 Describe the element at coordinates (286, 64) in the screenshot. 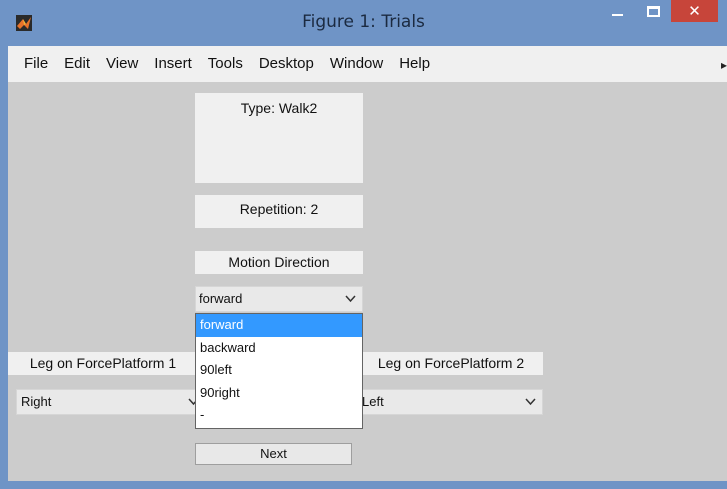

I see `menu-desktop: Desktop` at that location.